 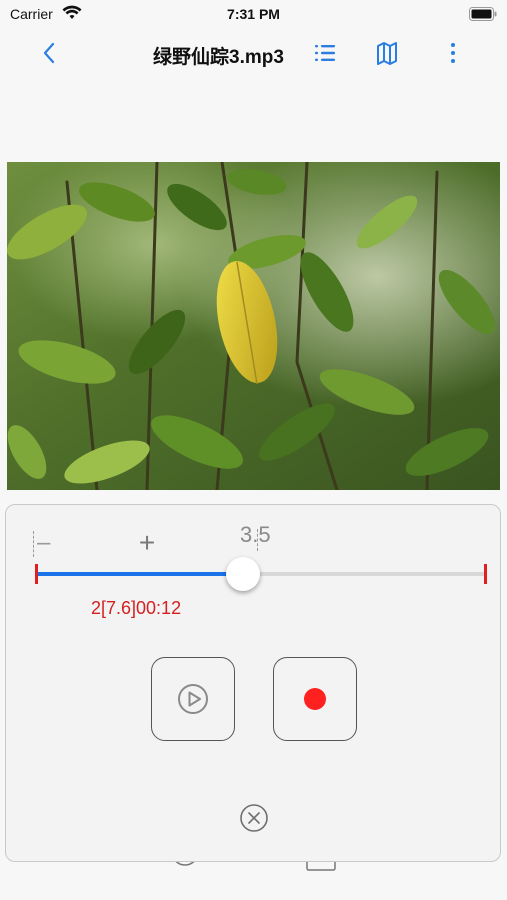 I want to click on start-tick, so click(x=33, y=544).